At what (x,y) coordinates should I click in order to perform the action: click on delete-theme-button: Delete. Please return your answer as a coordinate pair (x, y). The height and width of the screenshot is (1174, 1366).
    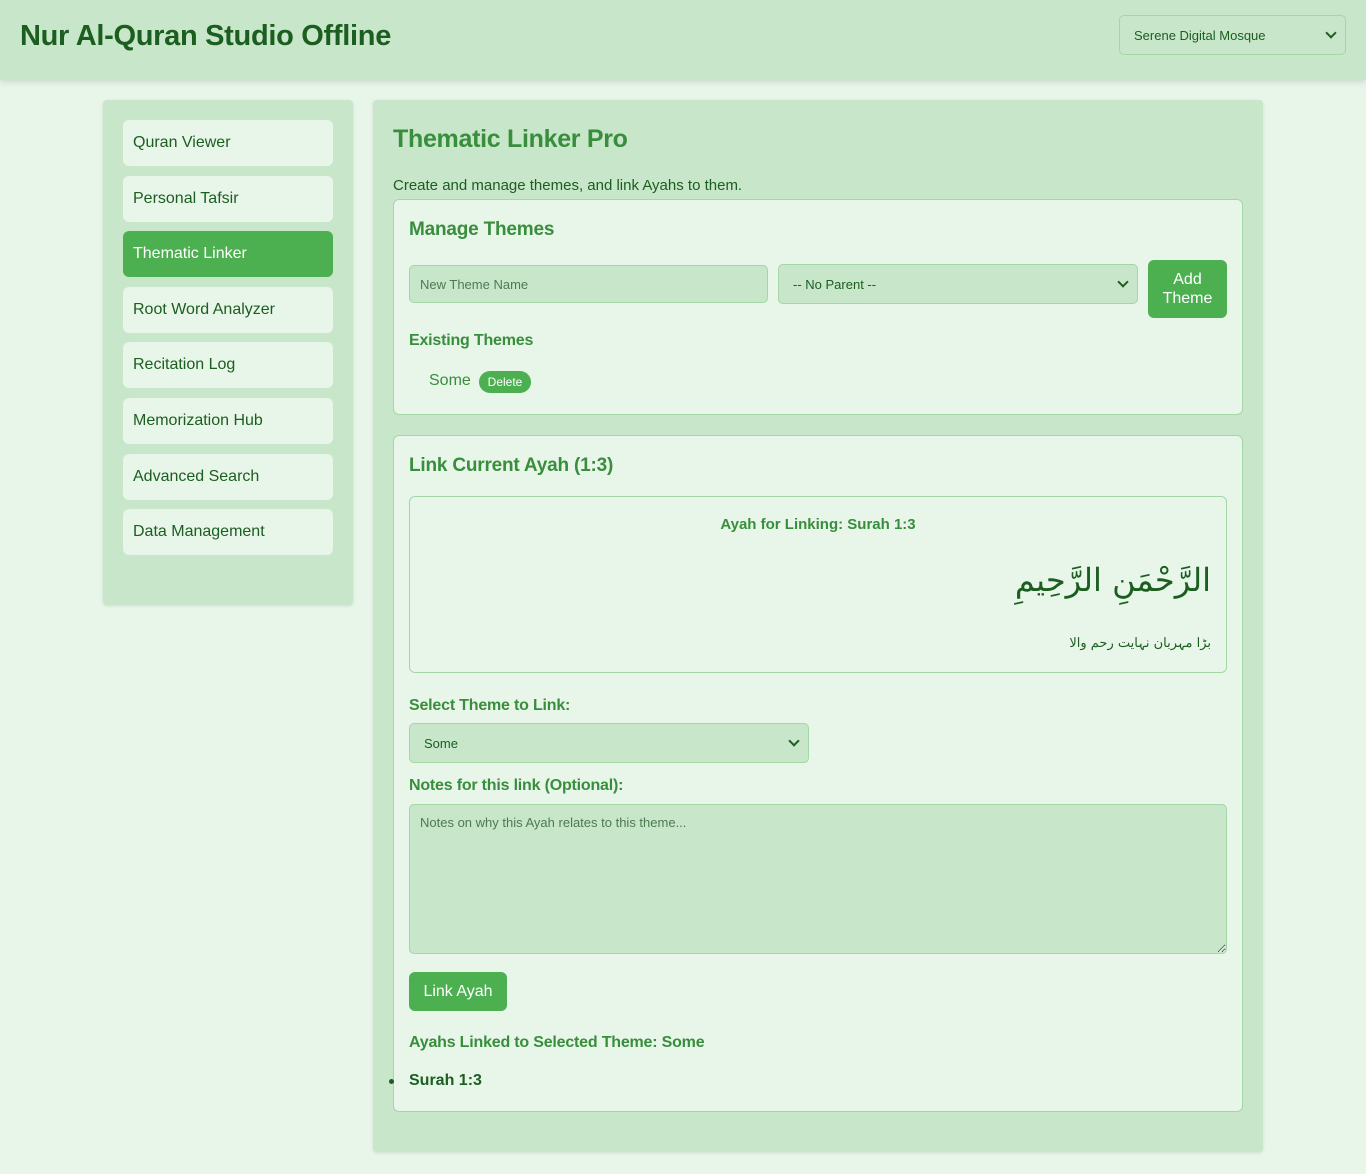
    Looking at the image, I should click on (505, 382).